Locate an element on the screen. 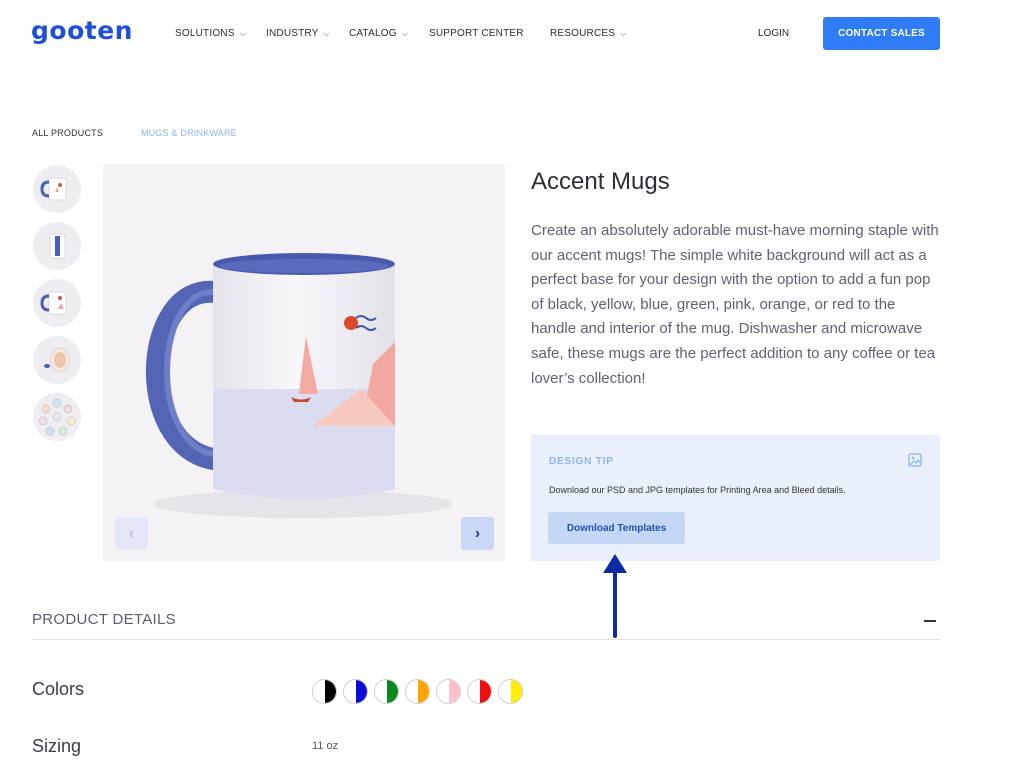 This screenshot has width=1024, height=762. nav-catalog-label: CATALOG is located at coordinates (373, 33).